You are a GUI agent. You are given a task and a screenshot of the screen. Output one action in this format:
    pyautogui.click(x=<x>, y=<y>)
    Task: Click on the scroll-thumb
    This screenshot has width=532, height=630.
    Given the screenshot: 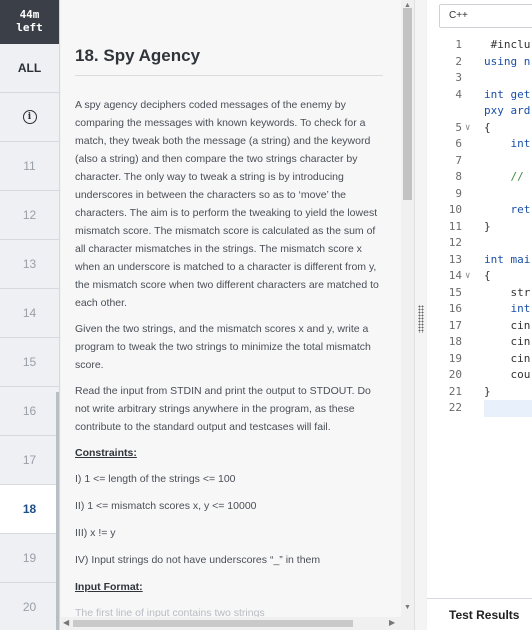 What is the action you would take?
    pyautogui.click(x=407, y=104)
    